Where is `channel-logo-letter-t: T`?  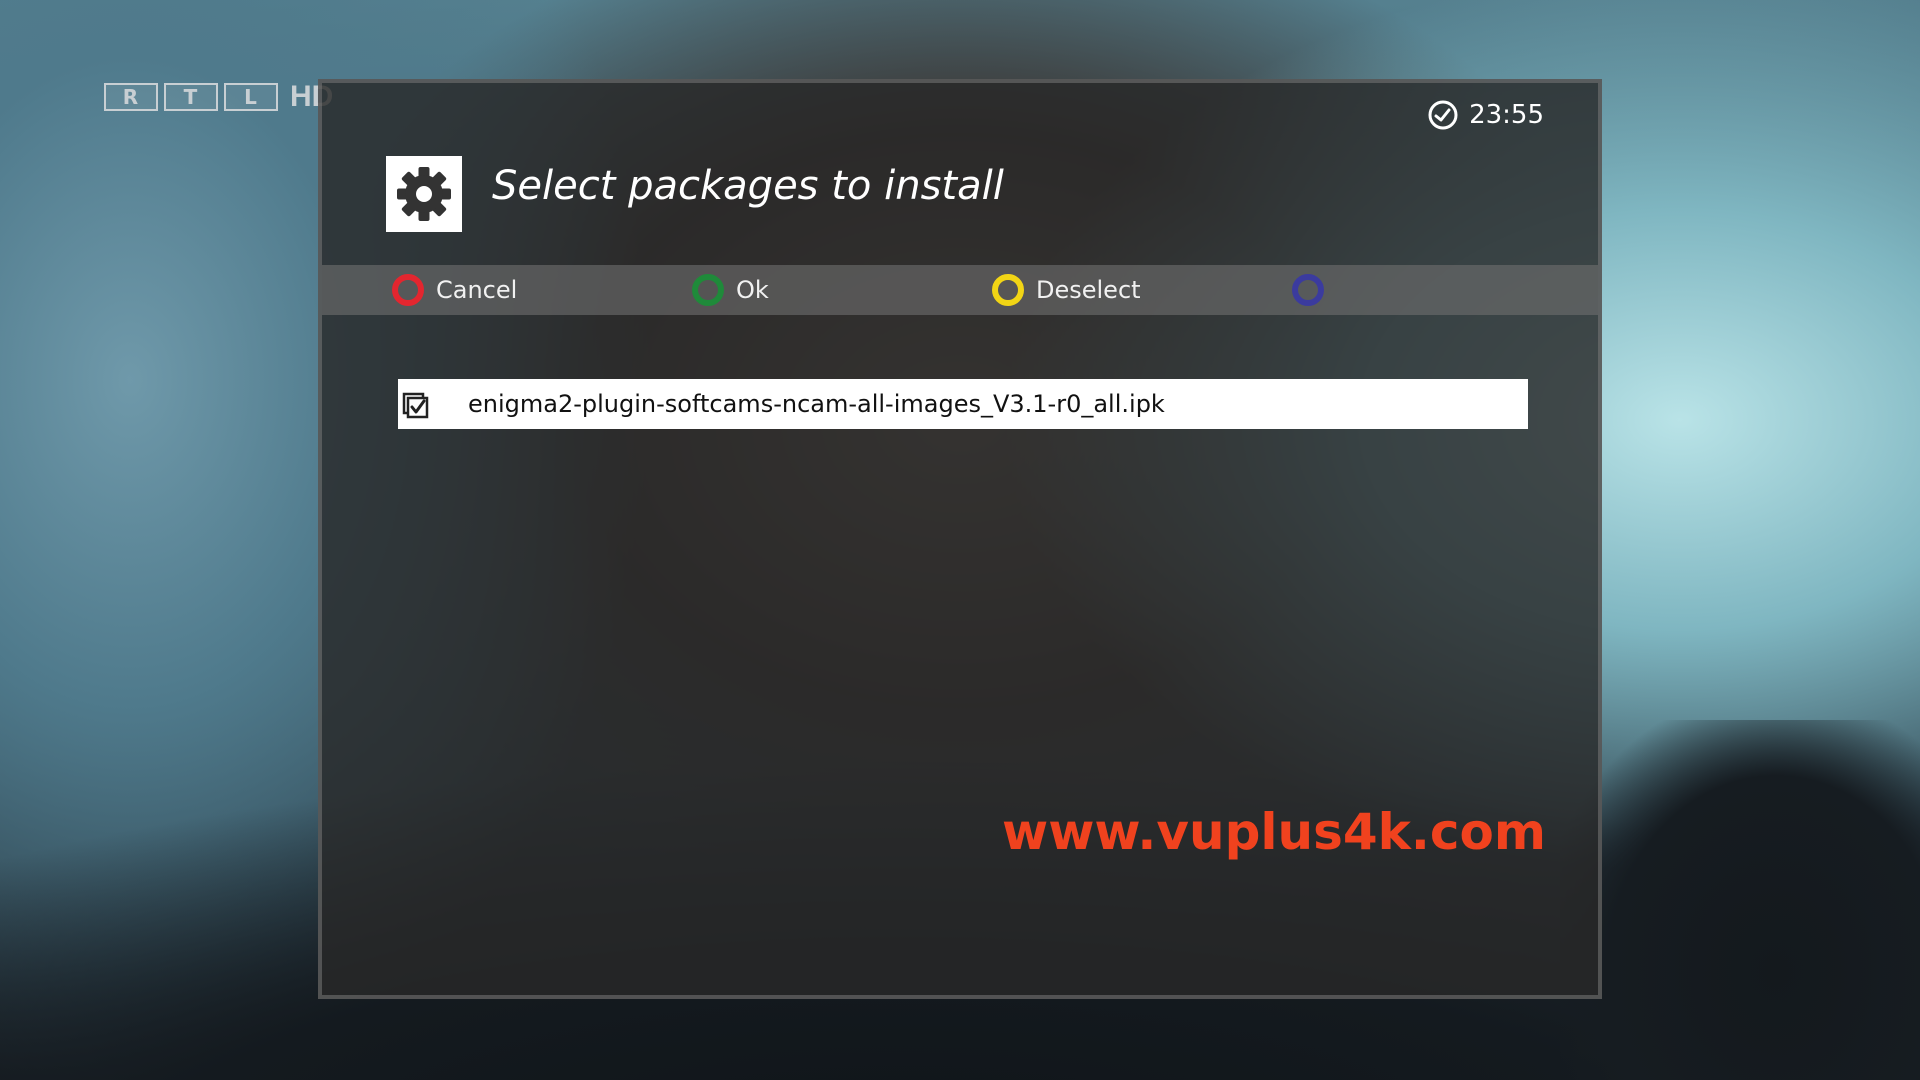
channel-logo-letter-t: T is located at coordinates (191, 97).